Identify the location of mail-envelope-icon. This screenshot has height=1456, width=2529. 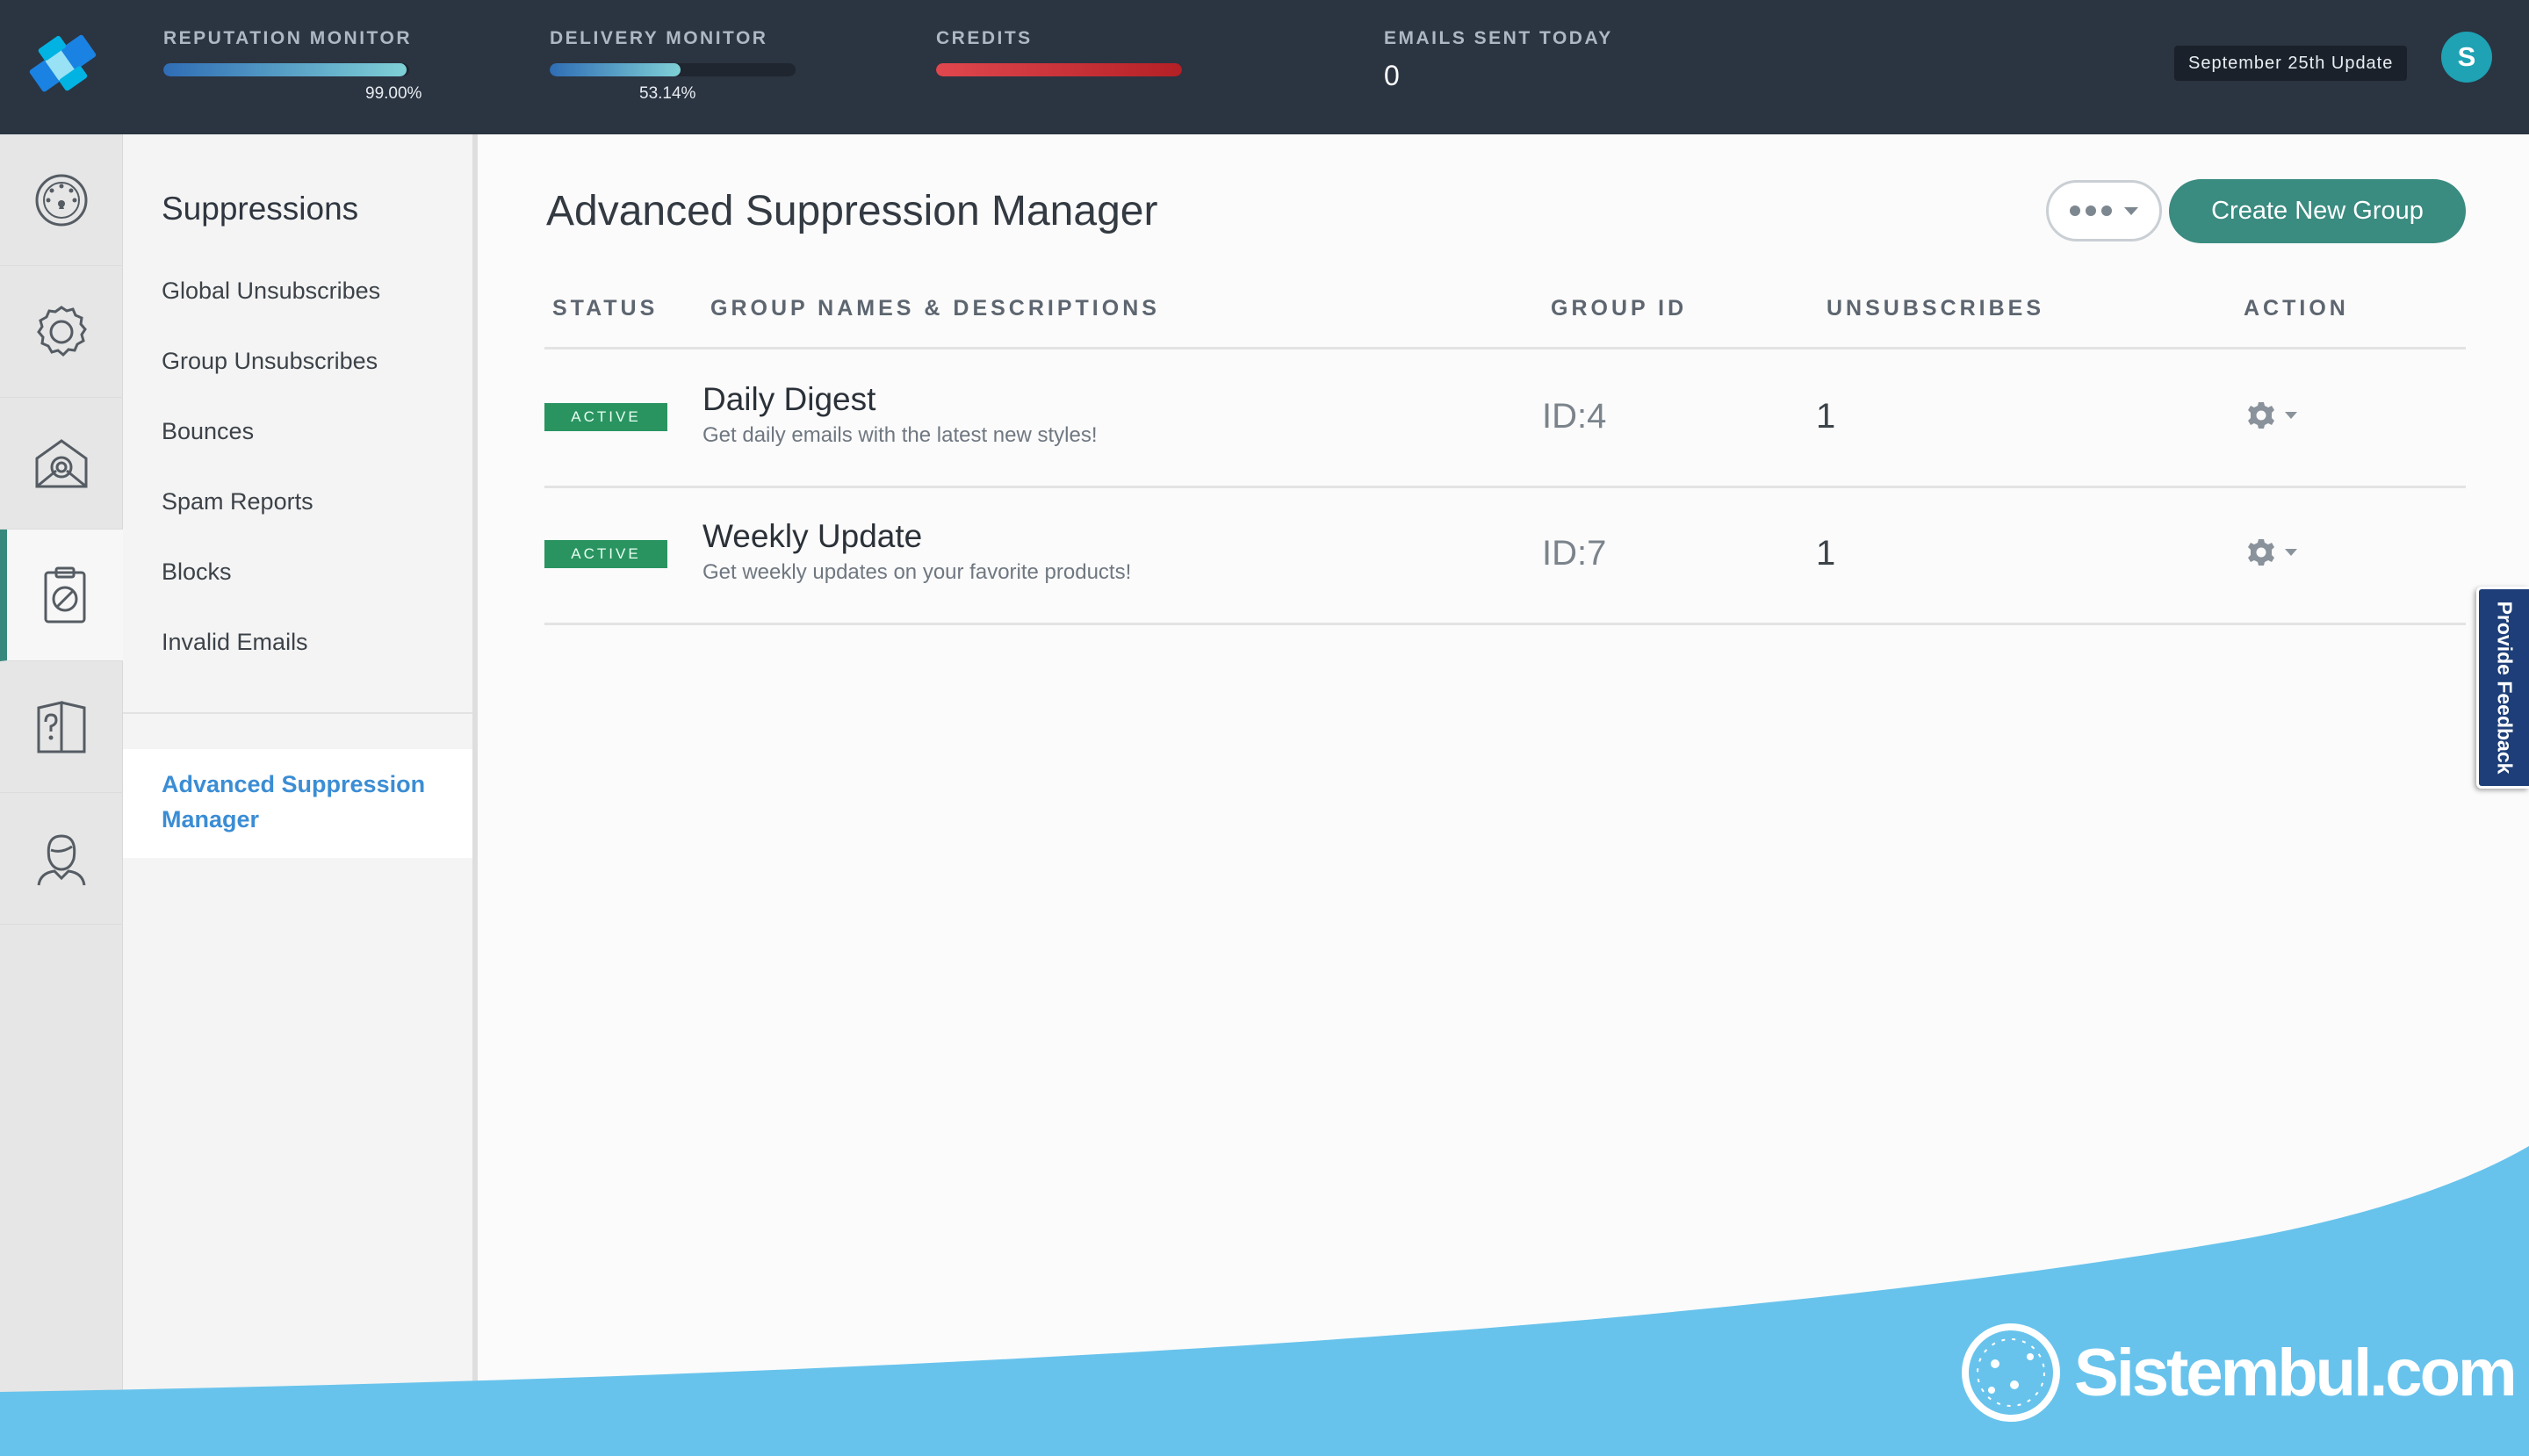
(62, 462).